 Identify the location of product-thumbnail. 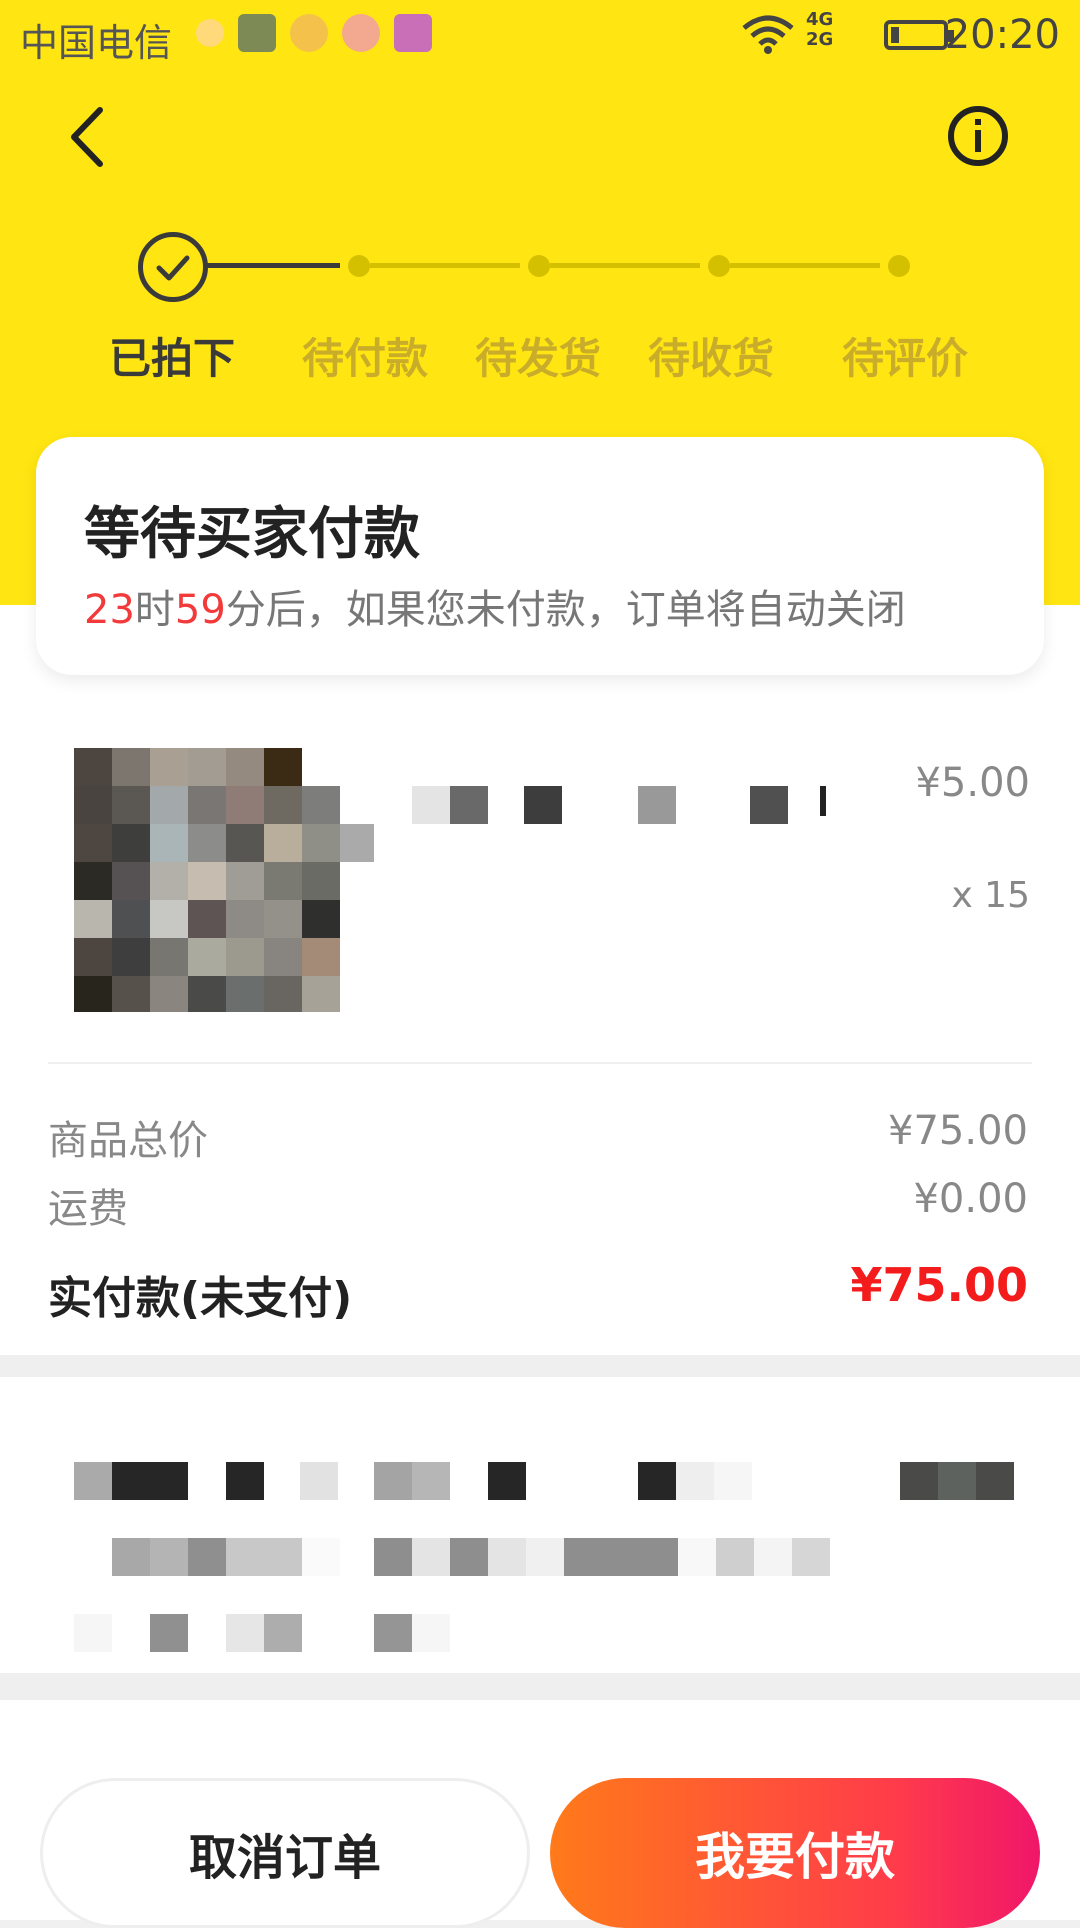
(224, 880).